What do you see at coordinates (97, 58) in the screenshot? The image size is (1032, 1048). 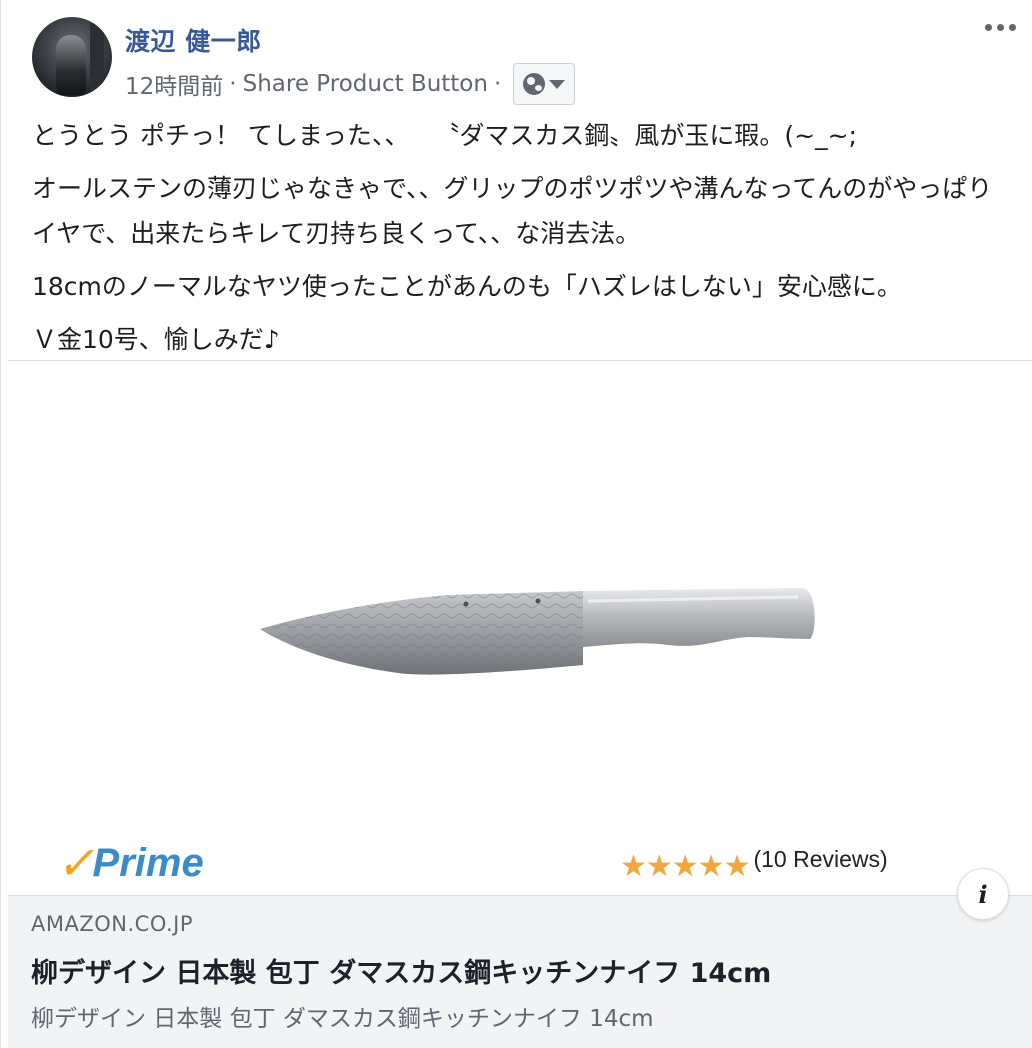 I see `avatar-background` at bounding box center [97, 58].